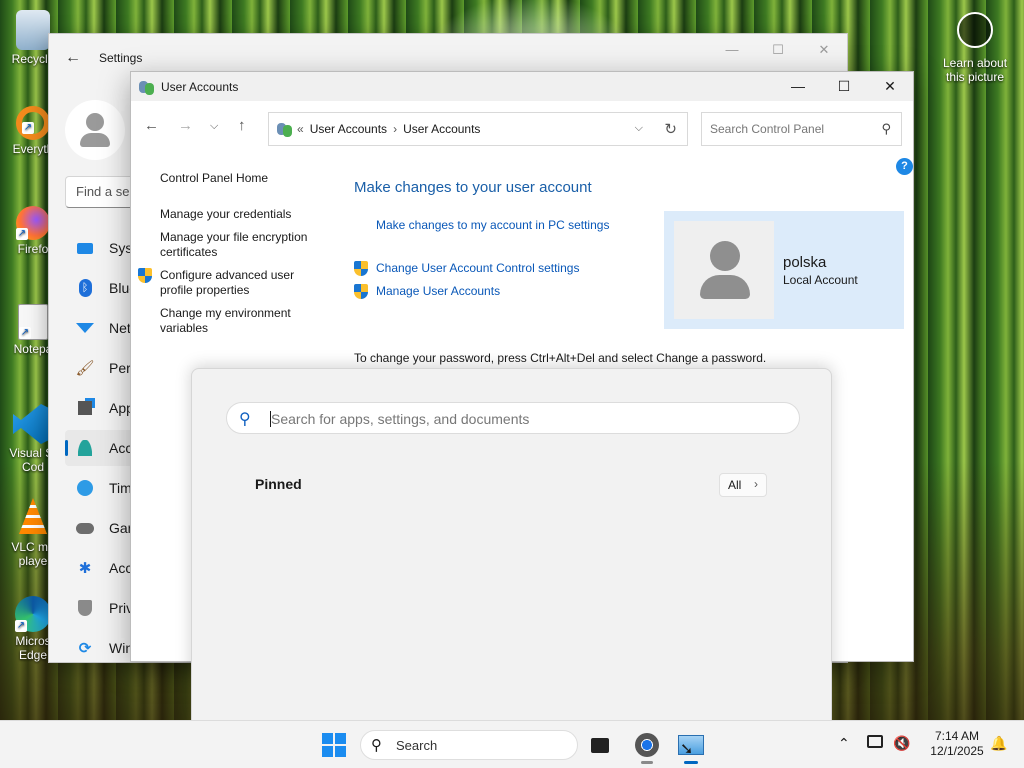 Image resolution: width=1024 pixels, height=768 pixels. I want to click on gamepad-icon, so click(85, 528).